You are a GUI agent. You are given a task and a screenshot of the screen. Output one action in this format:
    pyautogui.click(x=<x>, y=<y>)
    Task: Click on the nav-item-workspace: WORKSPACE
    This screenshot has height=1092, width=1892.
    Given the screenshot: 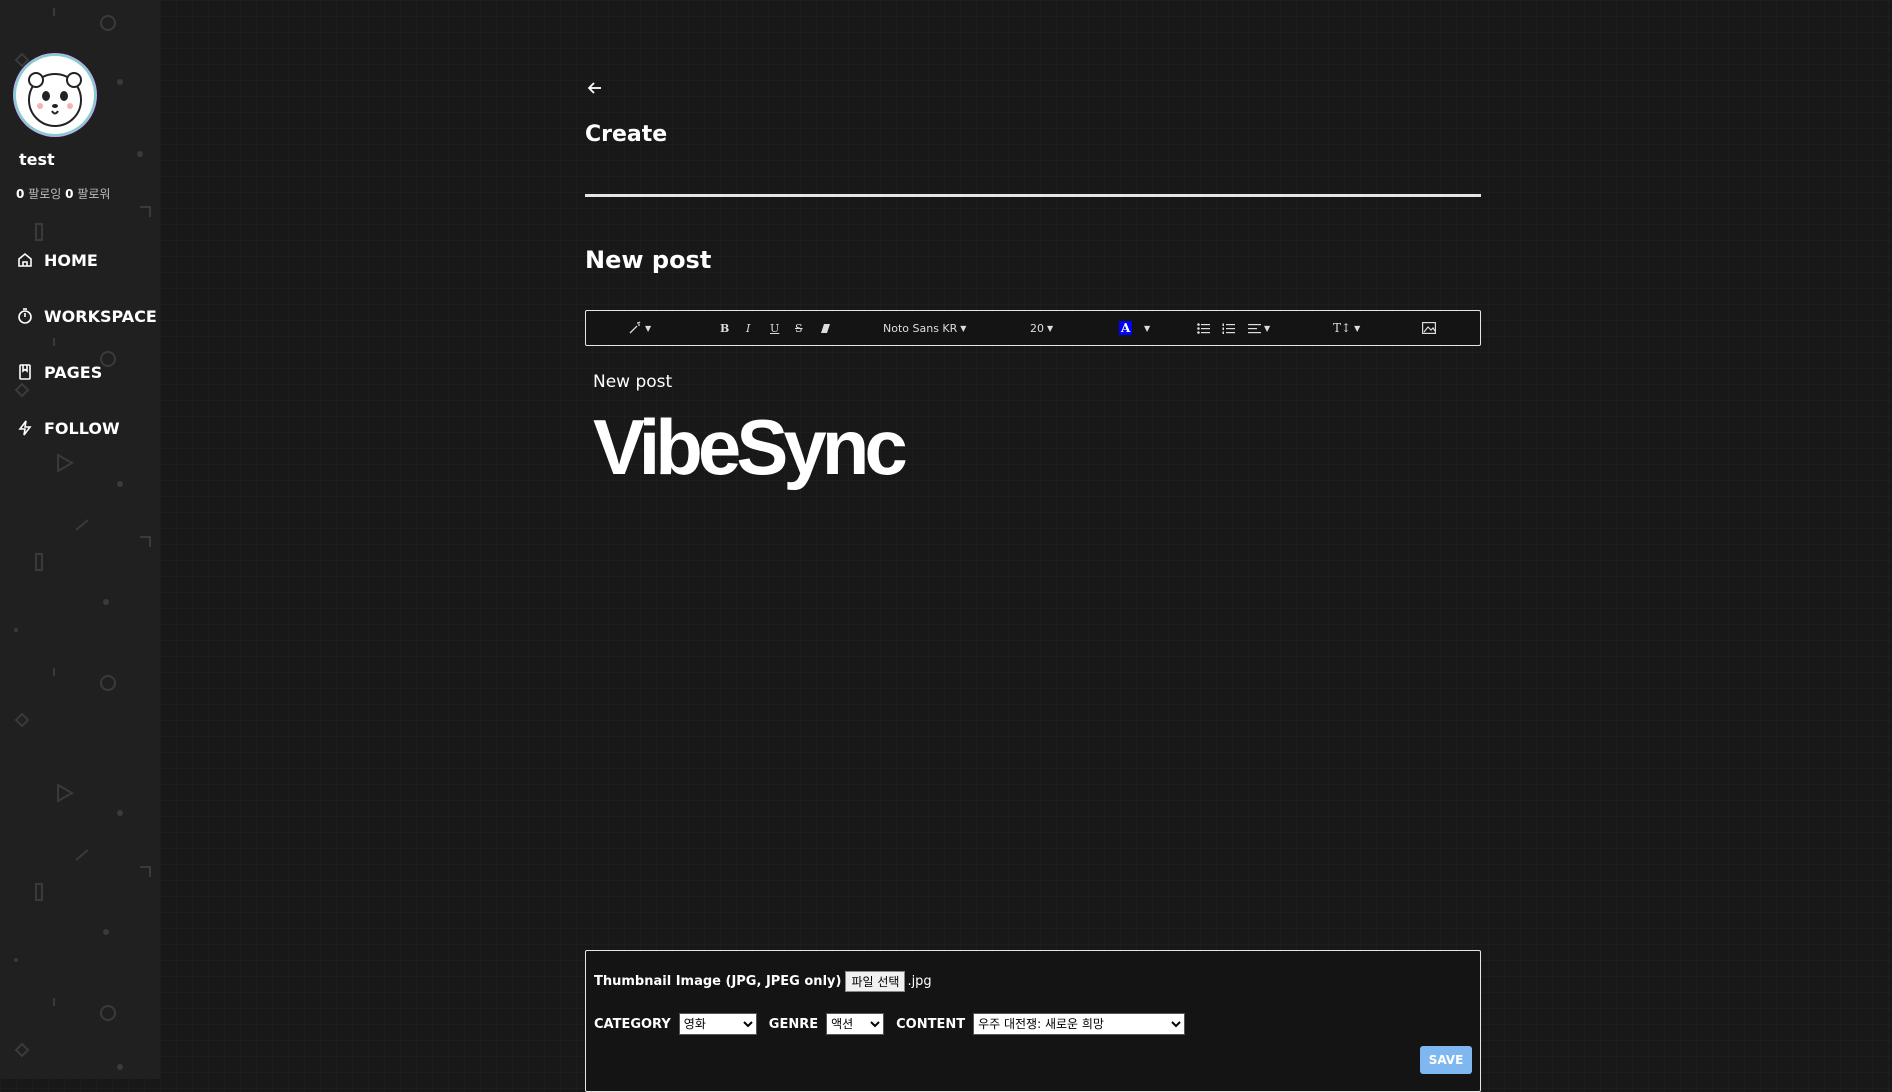 What is the action you would take?
    pyautogui.click(x=86, y=316)
    